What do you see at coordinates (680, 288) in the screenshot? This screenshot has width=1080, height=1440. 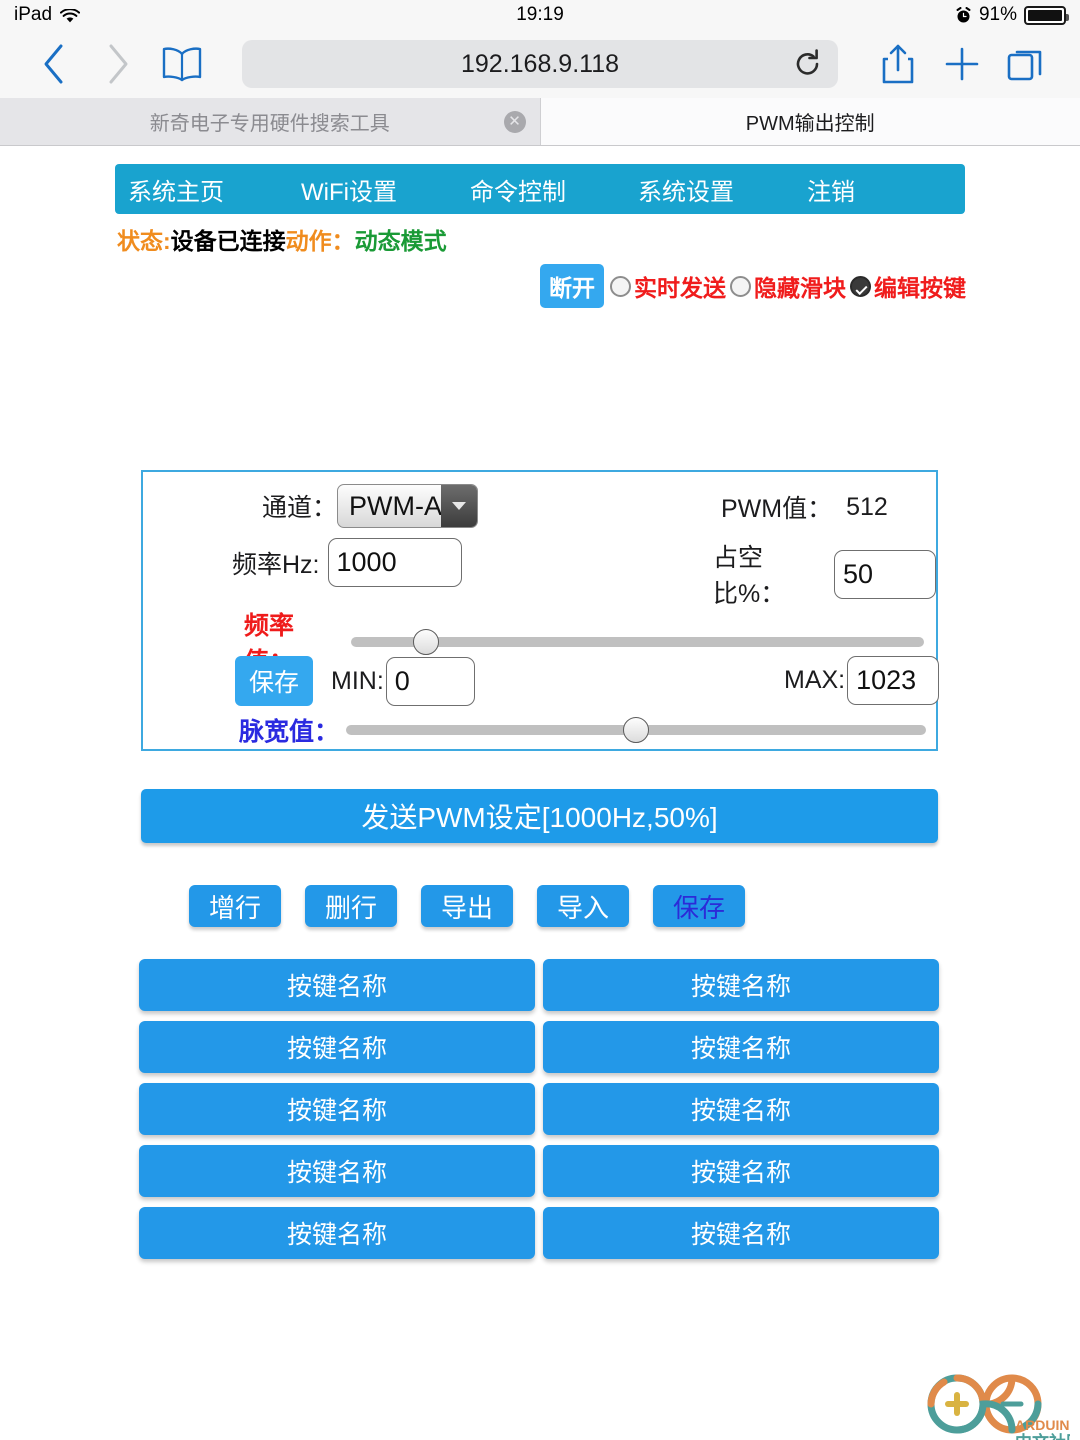 I see `realtime-send-label: 实时发送` at bounding box center [680, 288].